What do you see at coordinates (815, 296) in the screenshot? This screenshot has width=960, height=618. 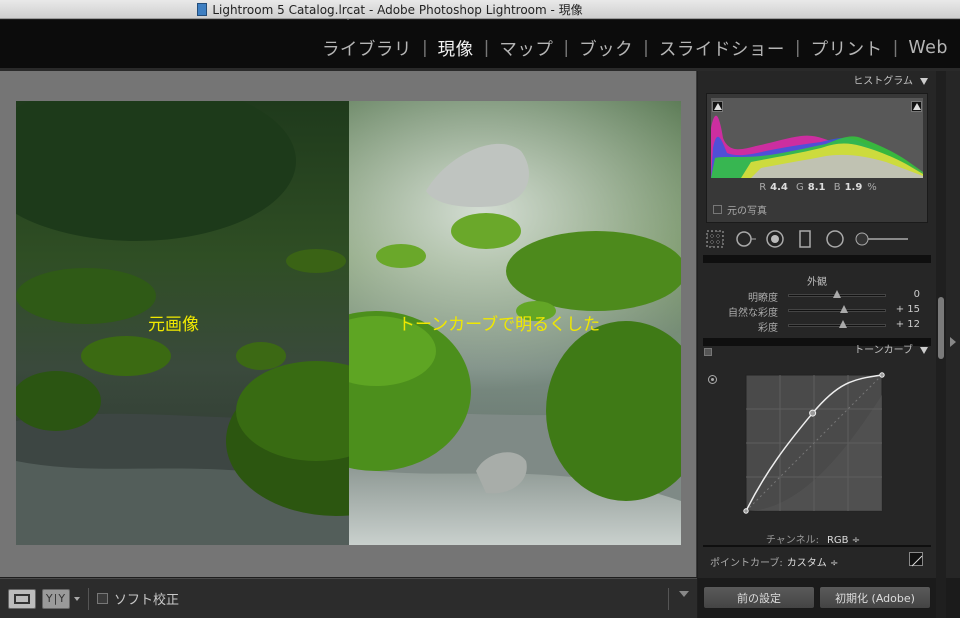 I see `presence-slider-row: 明瞭度 0` at bounding box center [815, 296].